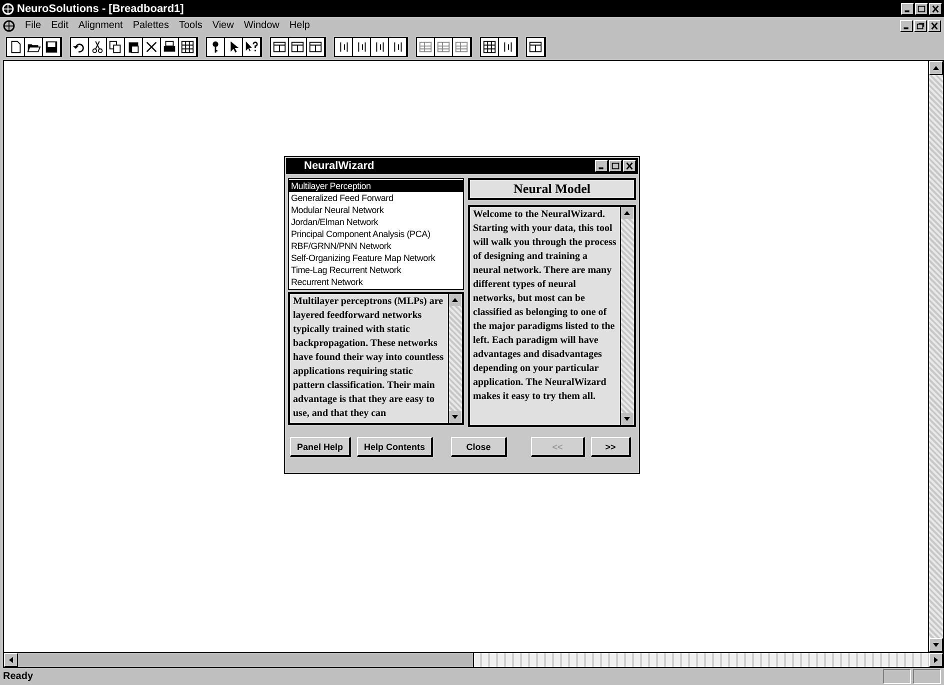 Image resolution: width=944 pixels, height=685 pixels. Describe the element at coordinates (395, 447) in the screenshot. I see `dialog-button: Help Contents` at that location.